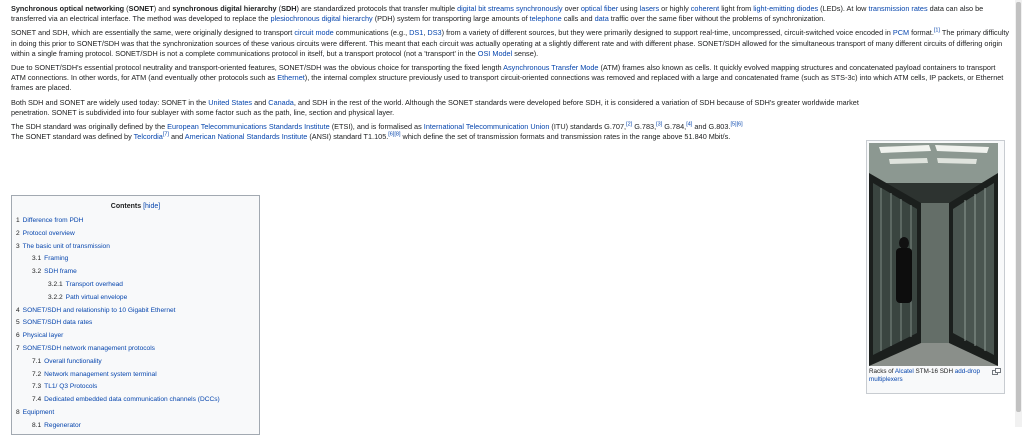  I want to click on link-transmission-rates: transmission rates, so click(897, 8).